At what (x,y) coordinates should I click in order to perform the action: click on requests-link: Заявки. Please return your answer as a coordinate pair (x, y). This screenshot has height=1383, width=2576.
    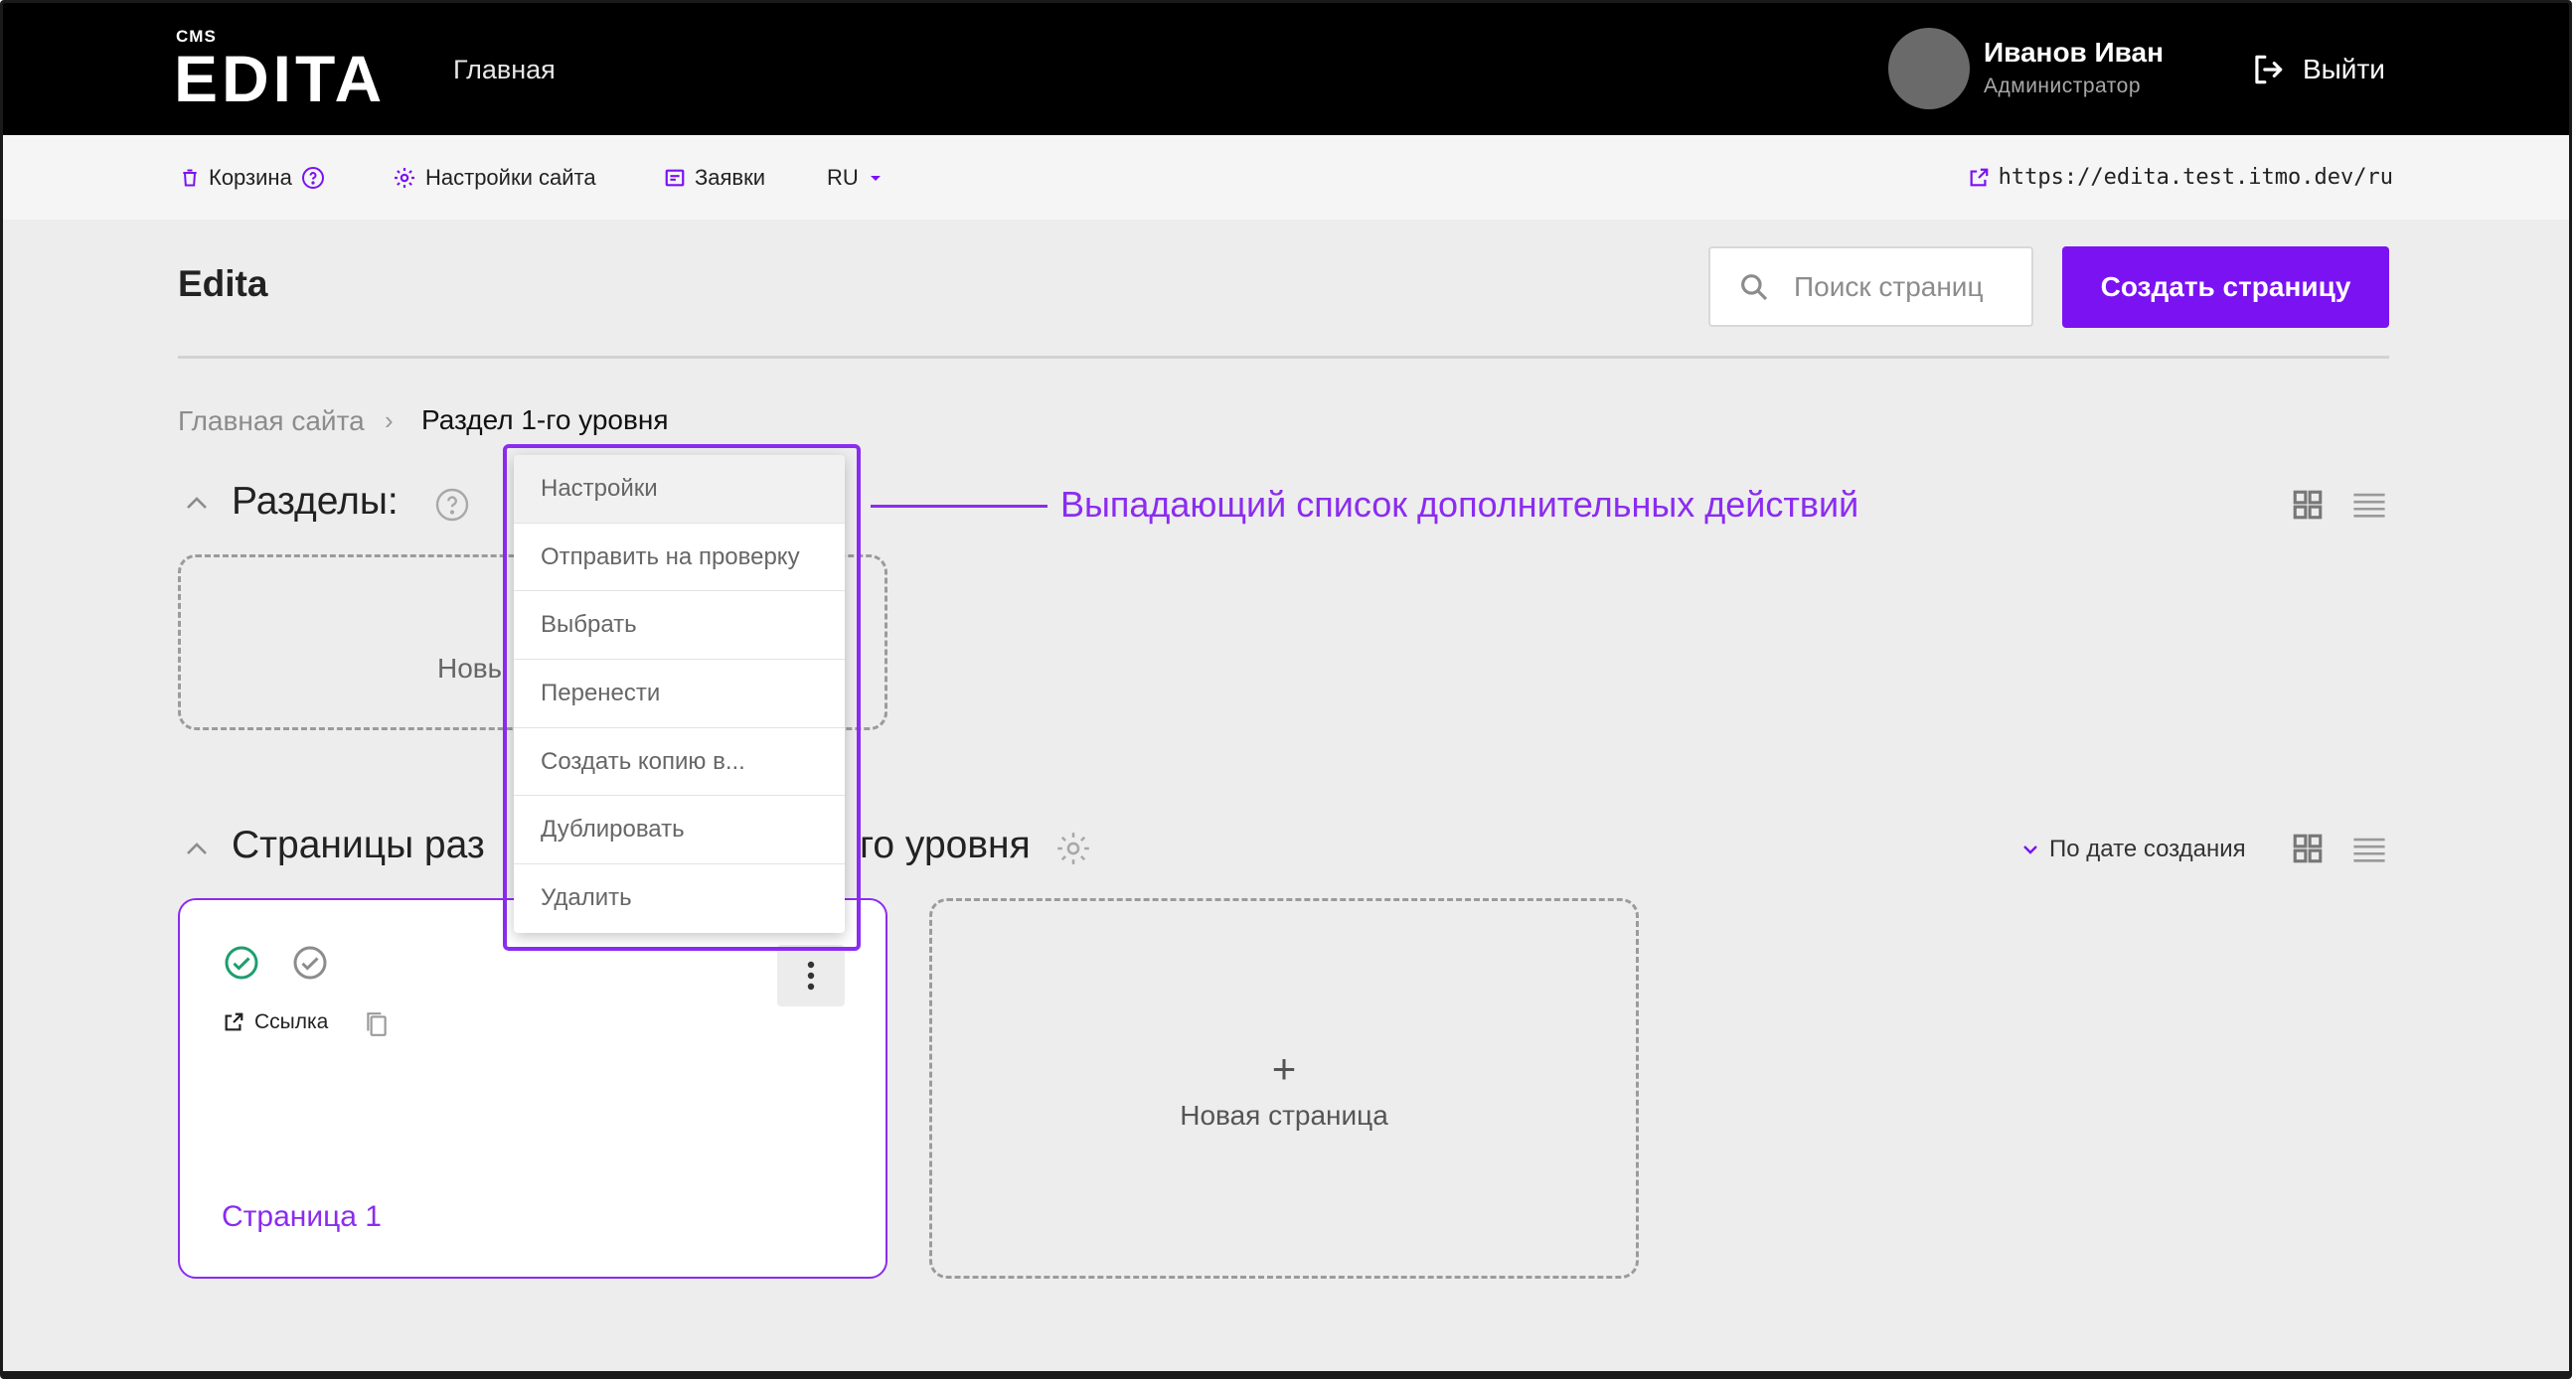
    Looking at the image, I should click on (714, 178).